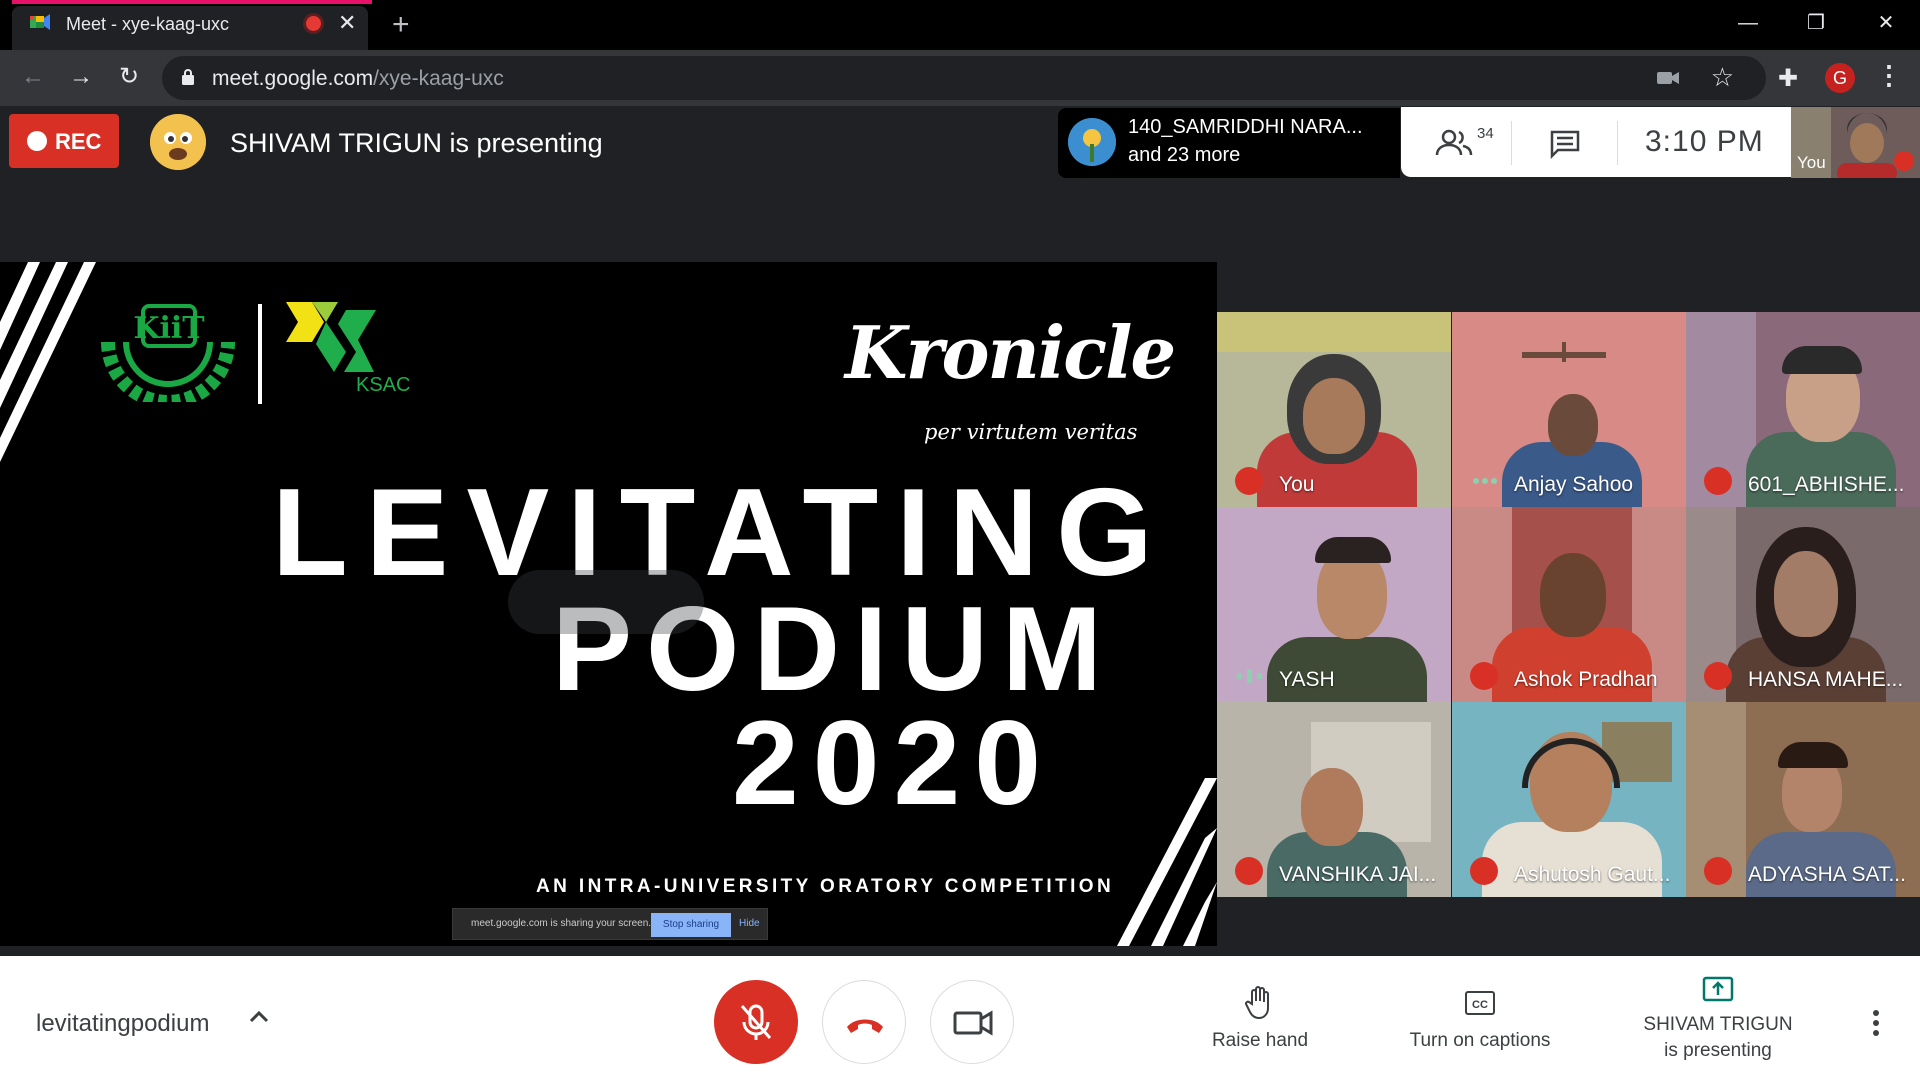 The height and width of the screenshot is (1080, 1920). What do you see at coordinates (1718, 1024) in the screenshot?
I see `presenting-label-line-1: SHIVAM TRIGUN` at bounding box center [1718, 1024].